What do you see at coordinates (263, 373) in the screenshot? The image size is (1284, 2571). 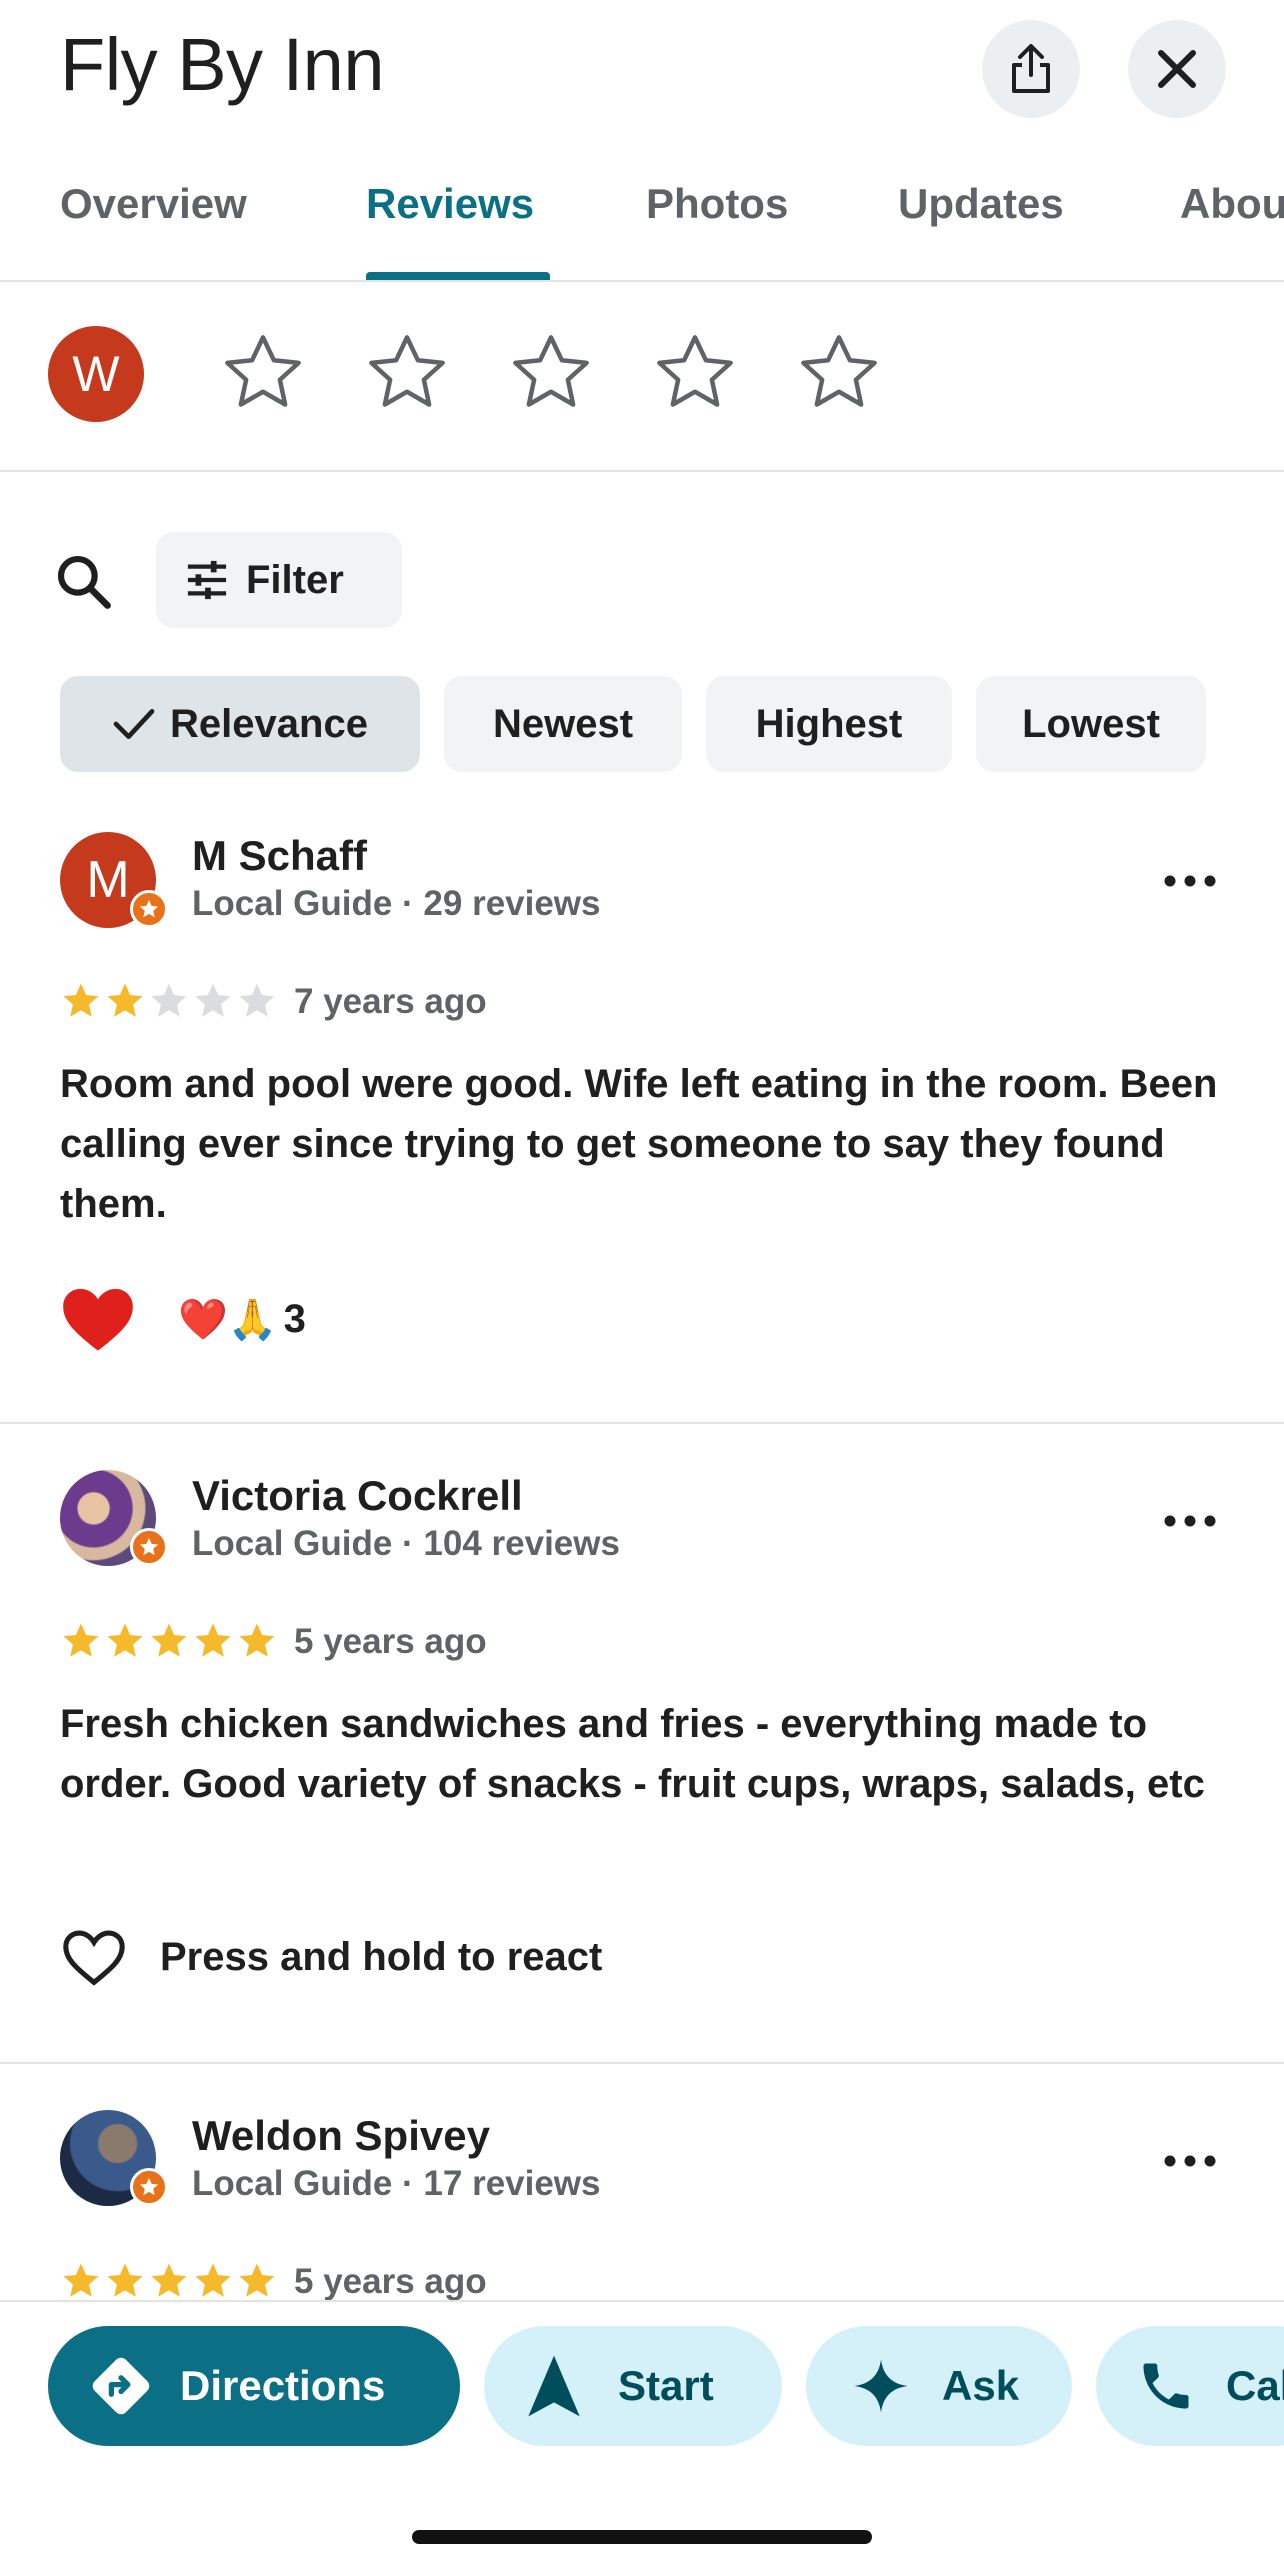 I see `rate-star-1-icon` at bounding box center [263, 373].